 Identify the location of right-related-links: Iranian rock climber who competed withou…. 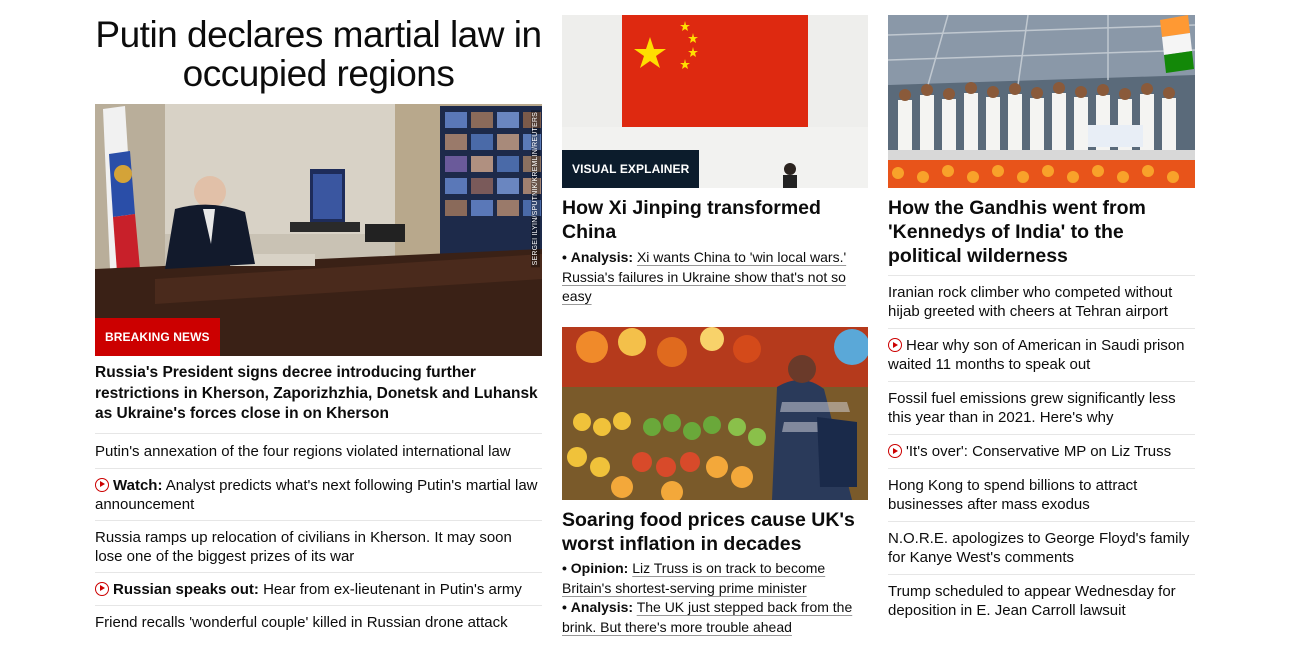
(1041, 451).